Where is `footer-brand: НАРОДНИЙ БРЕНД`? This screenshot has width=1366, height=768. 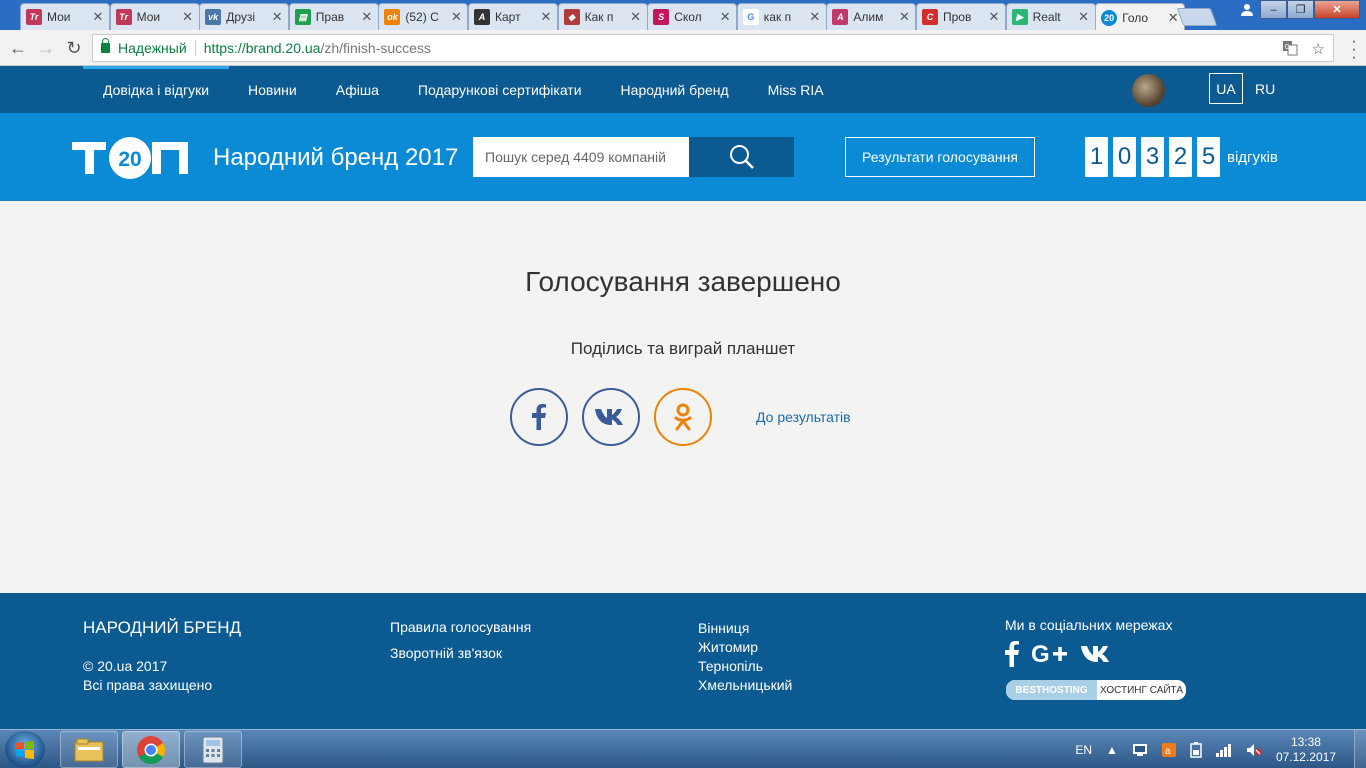
footer-brand: НАРОДНИЙ БРЕНД is located at coordinates (162, 627).